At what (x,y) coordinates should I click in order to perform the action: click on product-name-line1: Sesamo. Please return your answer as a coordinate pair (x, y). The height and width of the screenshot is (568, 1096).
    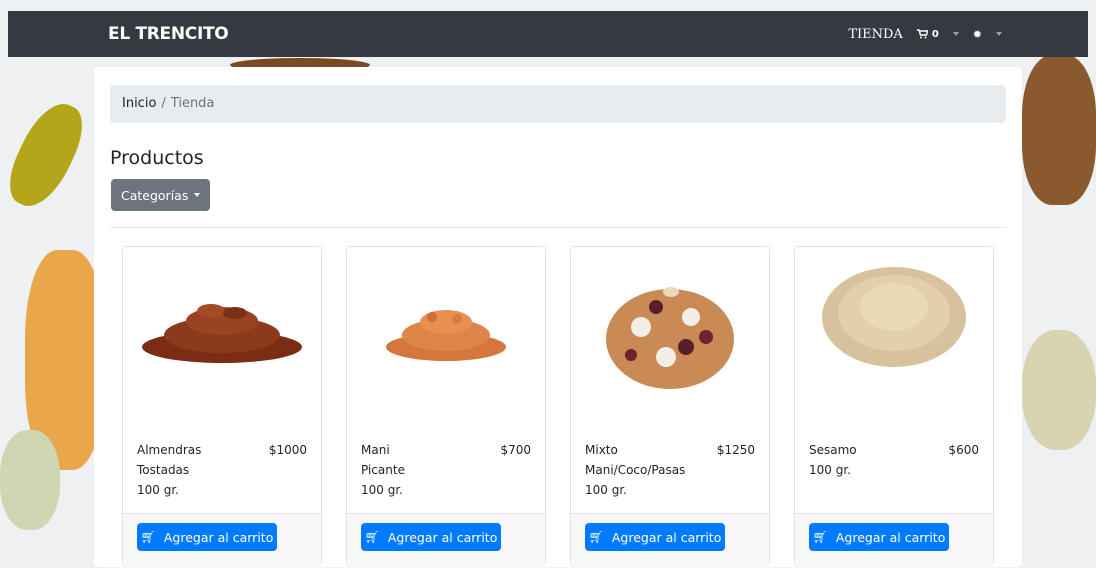
    Looking at the image, I should click on (833, 450).